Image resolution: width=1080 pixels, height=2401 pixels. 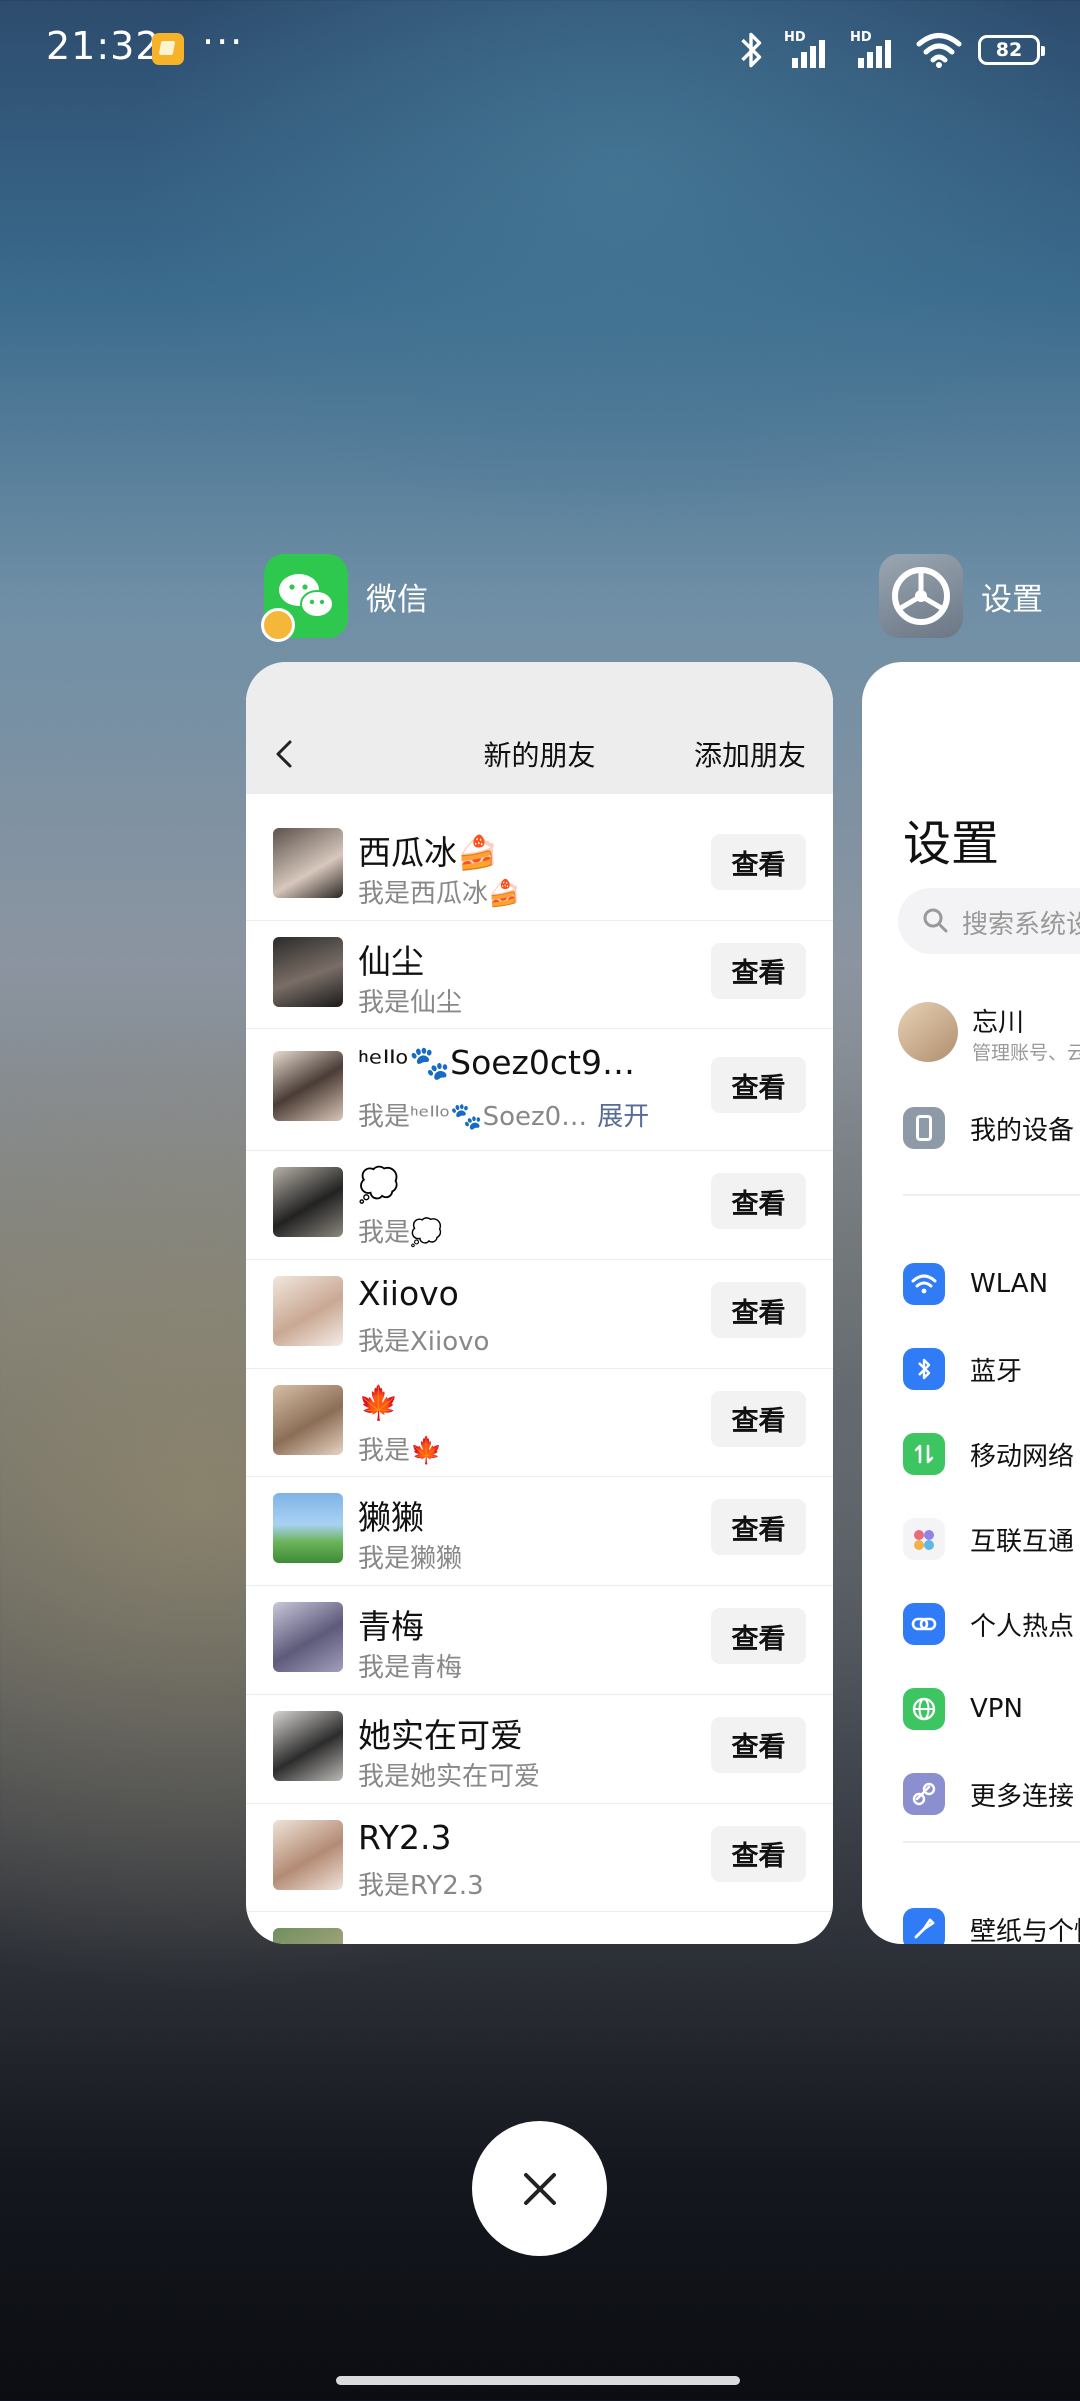 I want to click on list-item: Xiiovo 我是Xiiovo 查看, so click(x=539, y=1314).